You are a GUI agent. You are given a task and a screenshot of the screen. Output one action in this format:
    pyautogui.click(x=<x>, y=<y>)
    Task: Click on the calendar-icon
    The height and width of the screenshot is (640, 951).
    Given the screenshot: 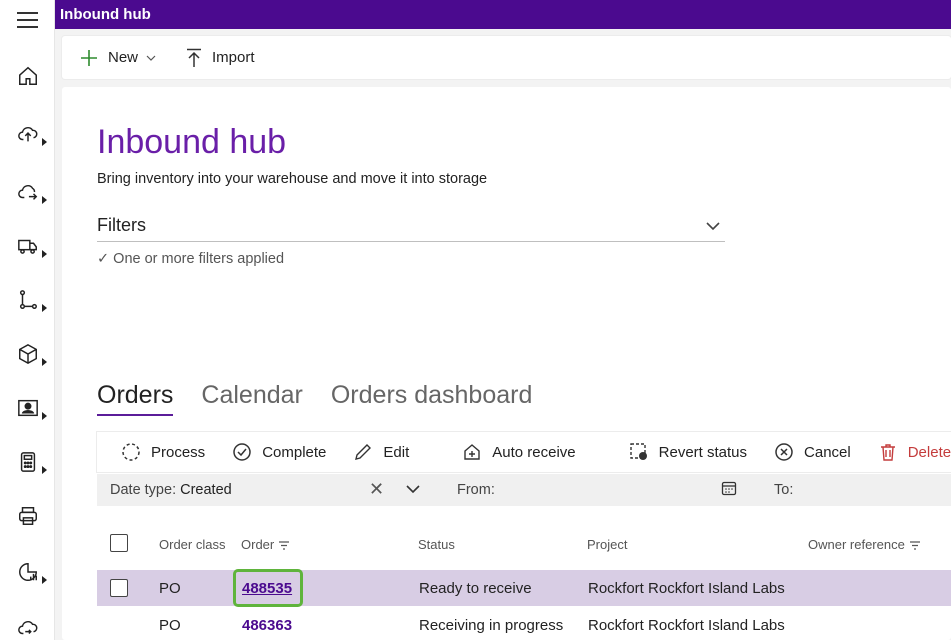 What is the action you would take?
    pyautogui.click(x=729, y=488)
    